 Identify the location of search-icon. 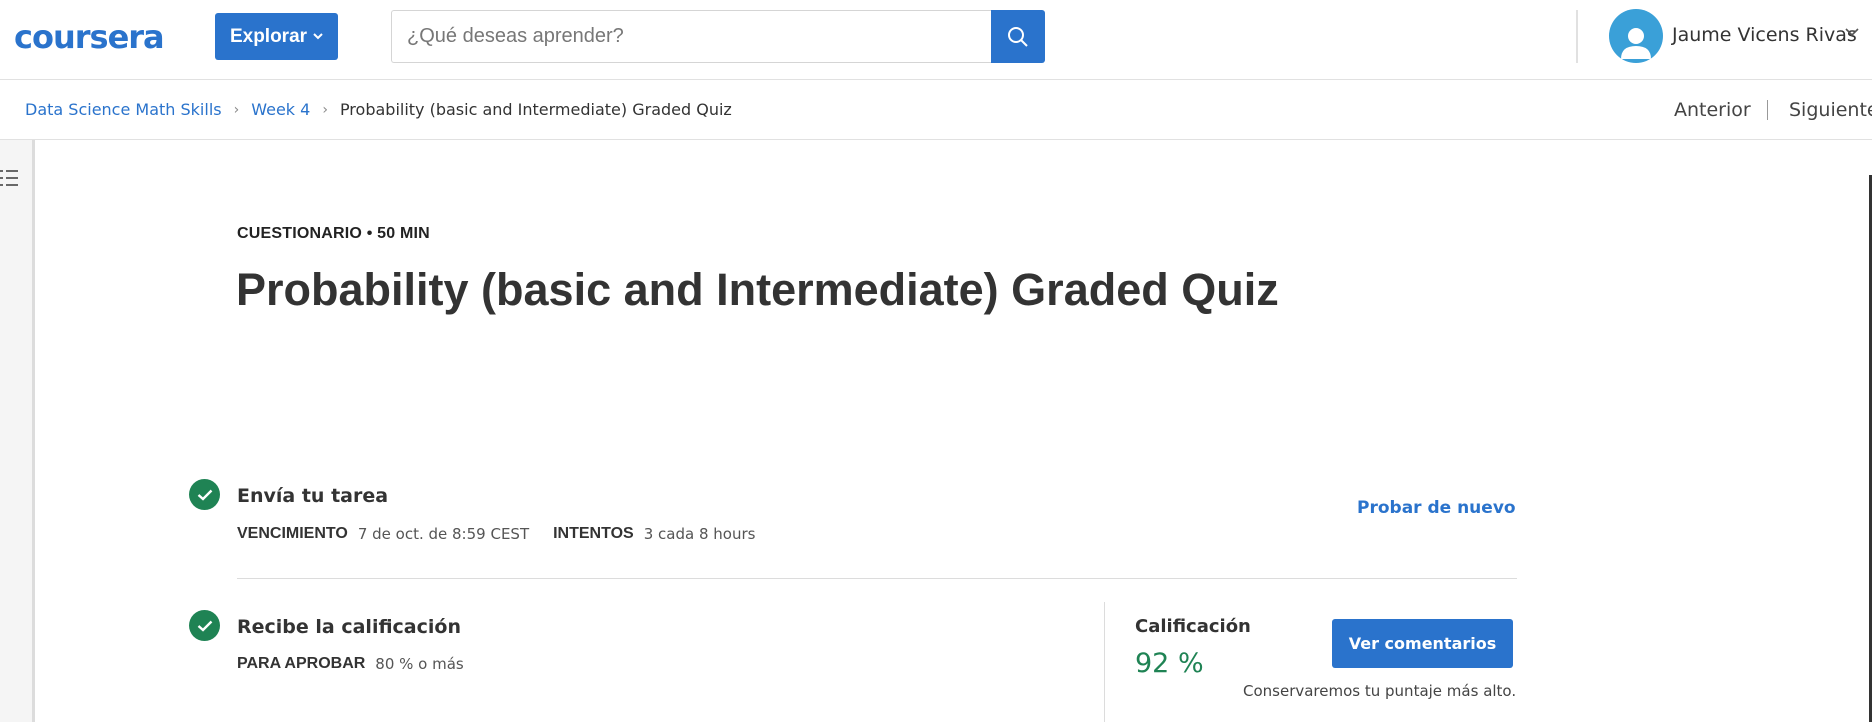
(1018, 36).